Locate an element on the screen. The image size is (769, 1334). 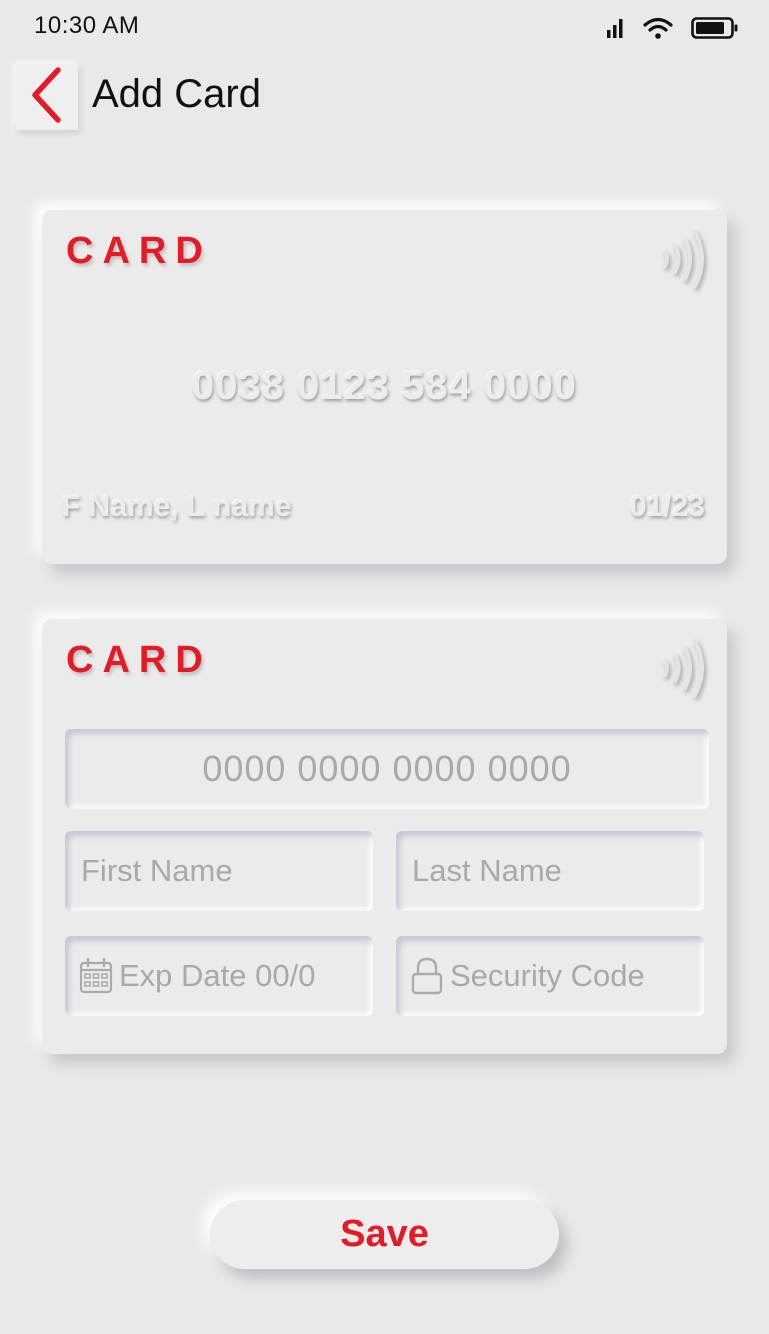
chevron-left-icon is located at coordinates (47, 97).